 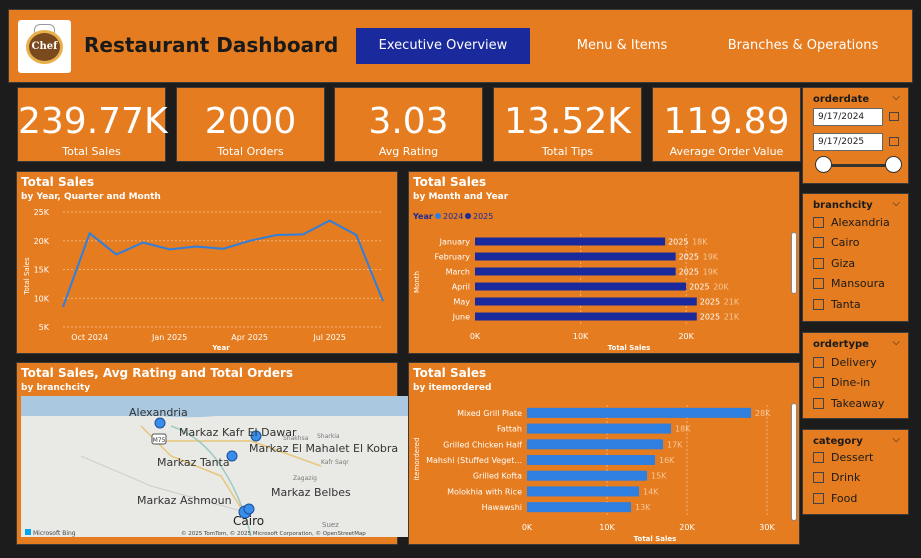 I want to click on location-marker-giza, so click(x=249, y=509).